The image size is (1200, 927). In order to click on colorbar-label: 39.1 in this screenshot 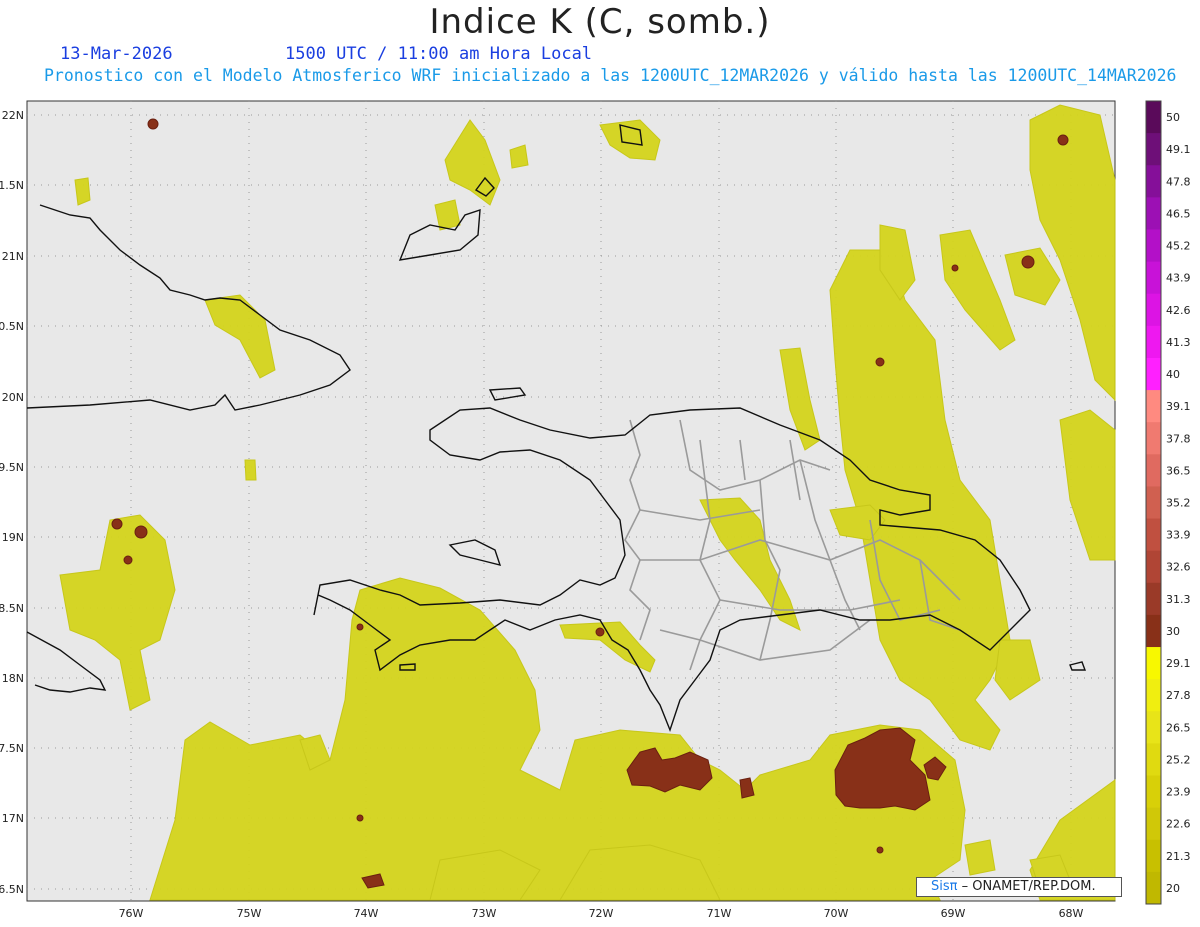, I will do `click(1178, 406)`.